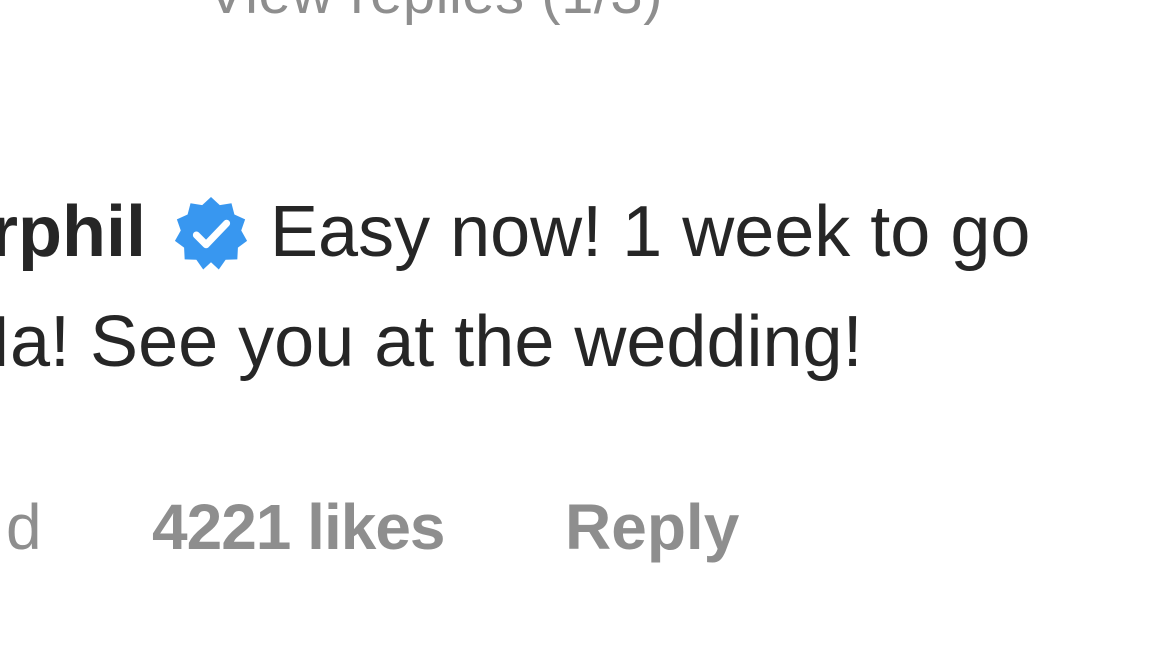 The image size is (1152, 648). What do you see at coordinates (435, 13) in the screenshot?
I see `view-replies-link: View replies (1/3)` at bounding box center [435, 13].